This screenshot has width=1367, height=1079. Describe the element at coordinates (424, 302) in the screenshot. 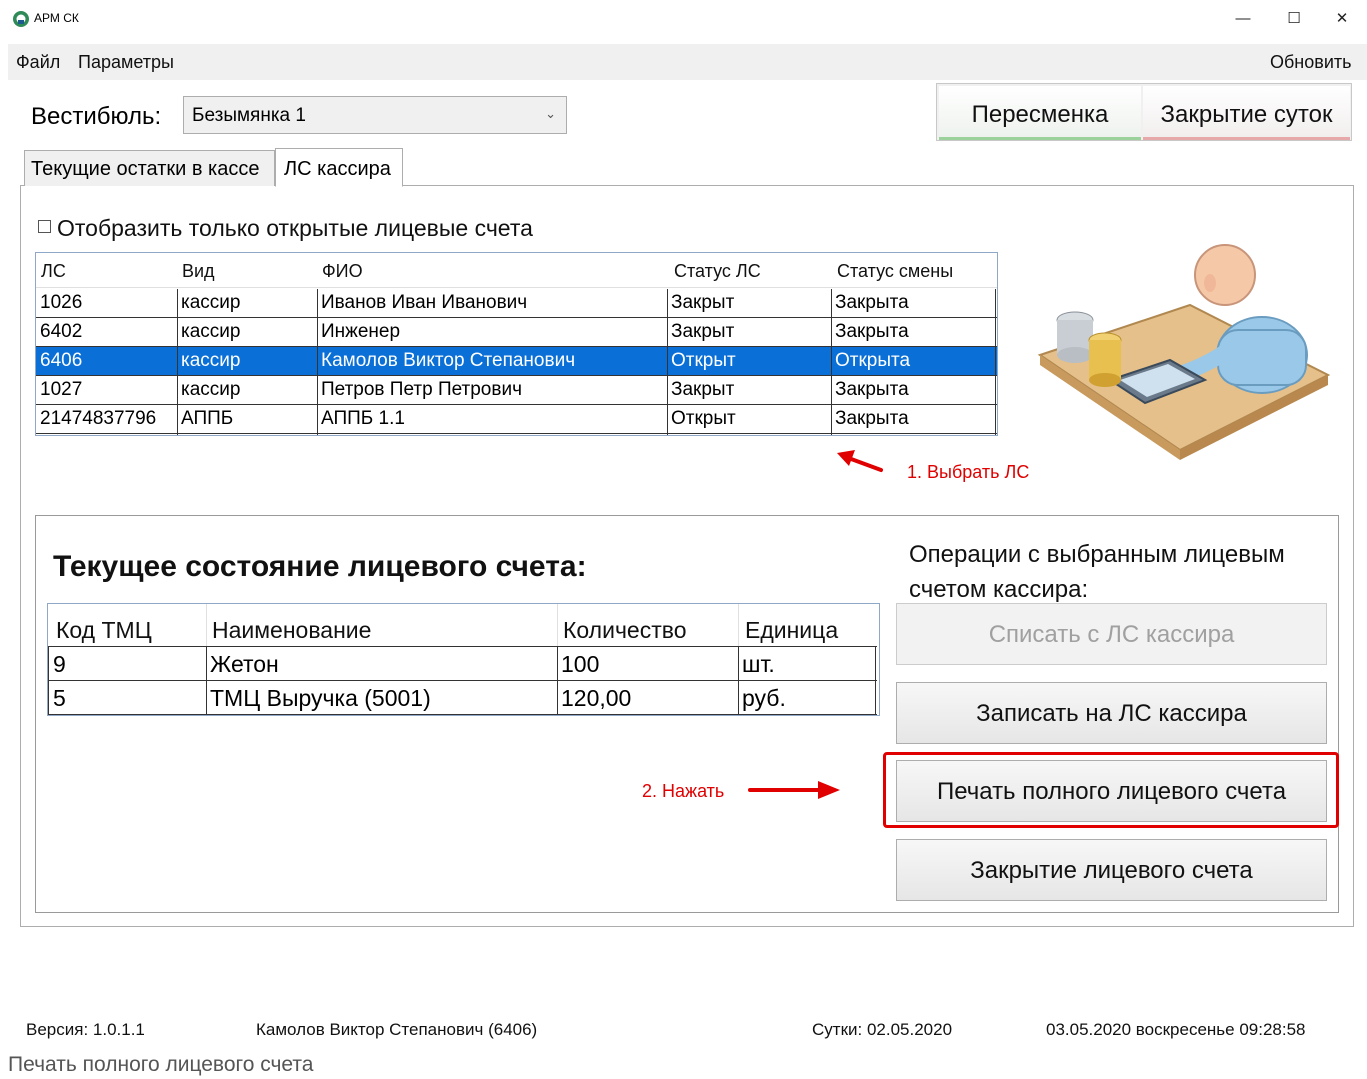

I see `cell-name: Иванов Иван Иванович` at that location.